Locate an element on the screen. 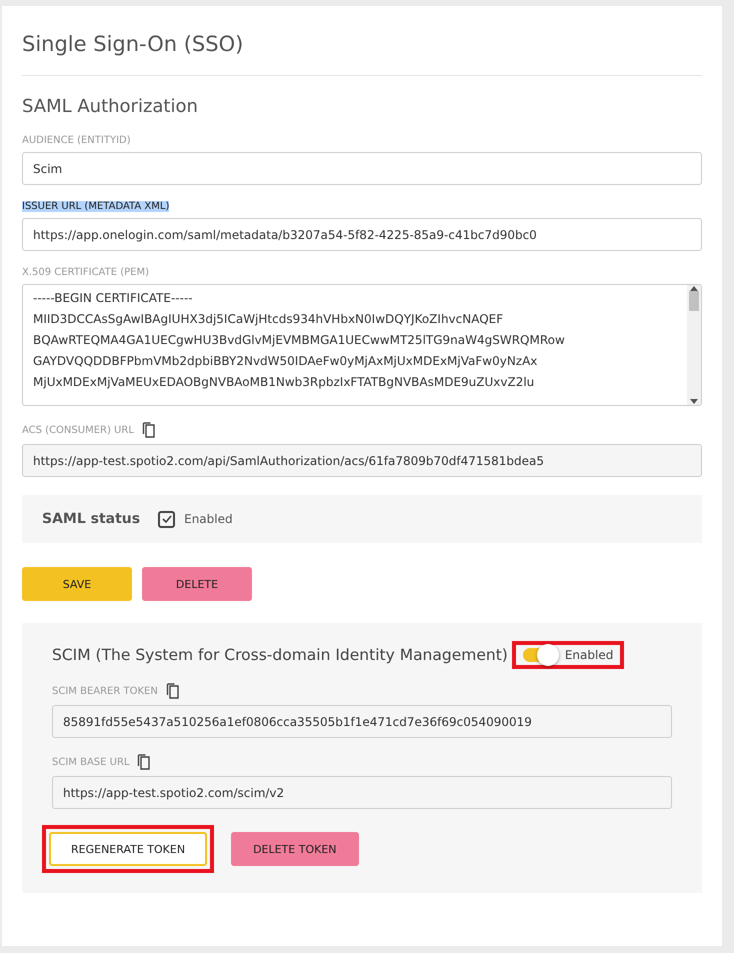 The width and height of the screenshot is (734, 953). status-label: SAML status is located at coordinates (91, 519).